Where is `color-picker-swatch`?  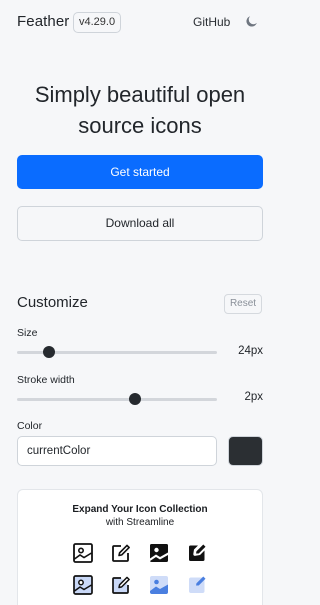 color-picker-swatch is located at coordinates (245, 451).